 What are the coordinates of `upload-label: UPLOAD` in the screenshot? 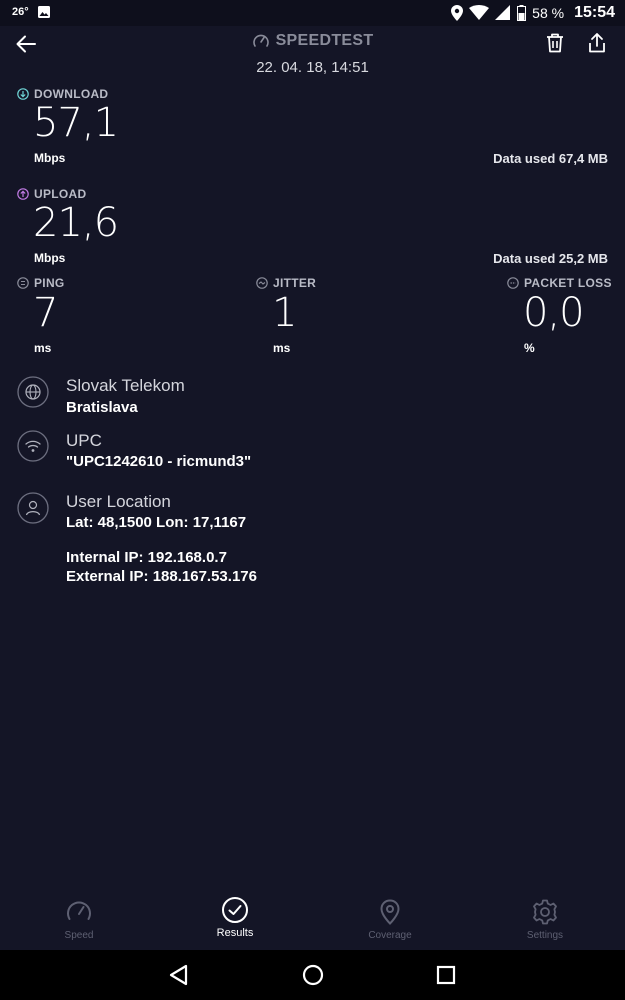 It's located at (51, 194).